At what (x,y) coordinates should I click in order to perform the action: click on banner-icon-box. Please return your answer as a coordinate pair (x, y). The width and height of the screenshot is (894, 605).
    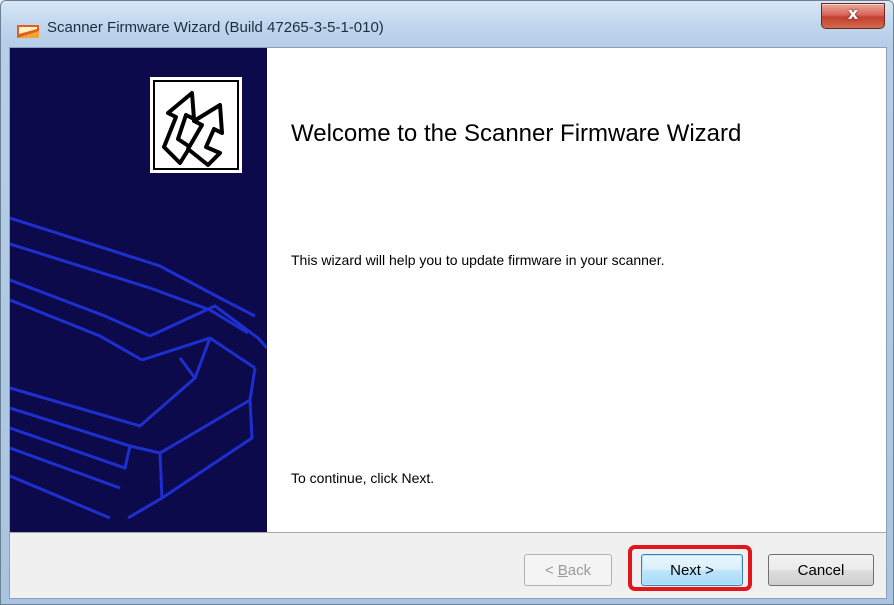
    Looking at the image, I should click on (196, 125).